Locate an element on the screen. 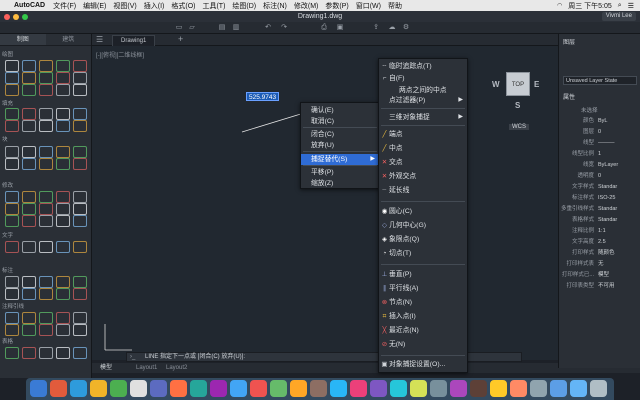 The image size is (640, 400). snap-item-16: ⊗ 节点(N) is located at coordinates (423, 302).